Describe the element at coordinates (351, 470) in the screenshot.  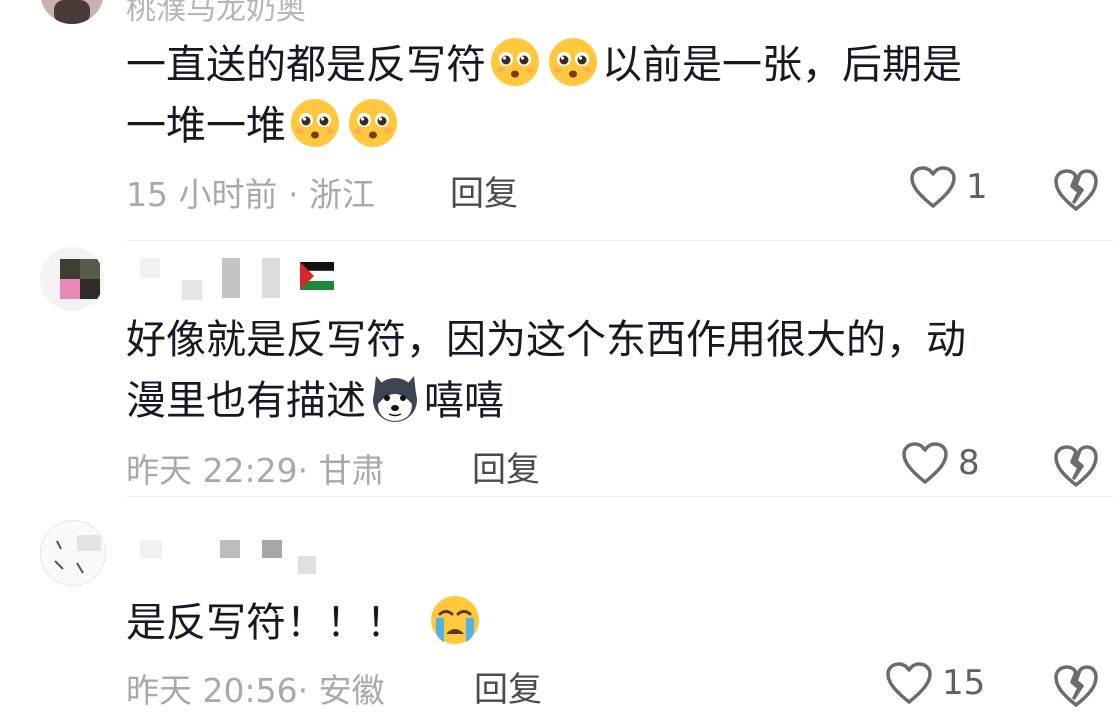
I see `location: 甘肃` at that location.